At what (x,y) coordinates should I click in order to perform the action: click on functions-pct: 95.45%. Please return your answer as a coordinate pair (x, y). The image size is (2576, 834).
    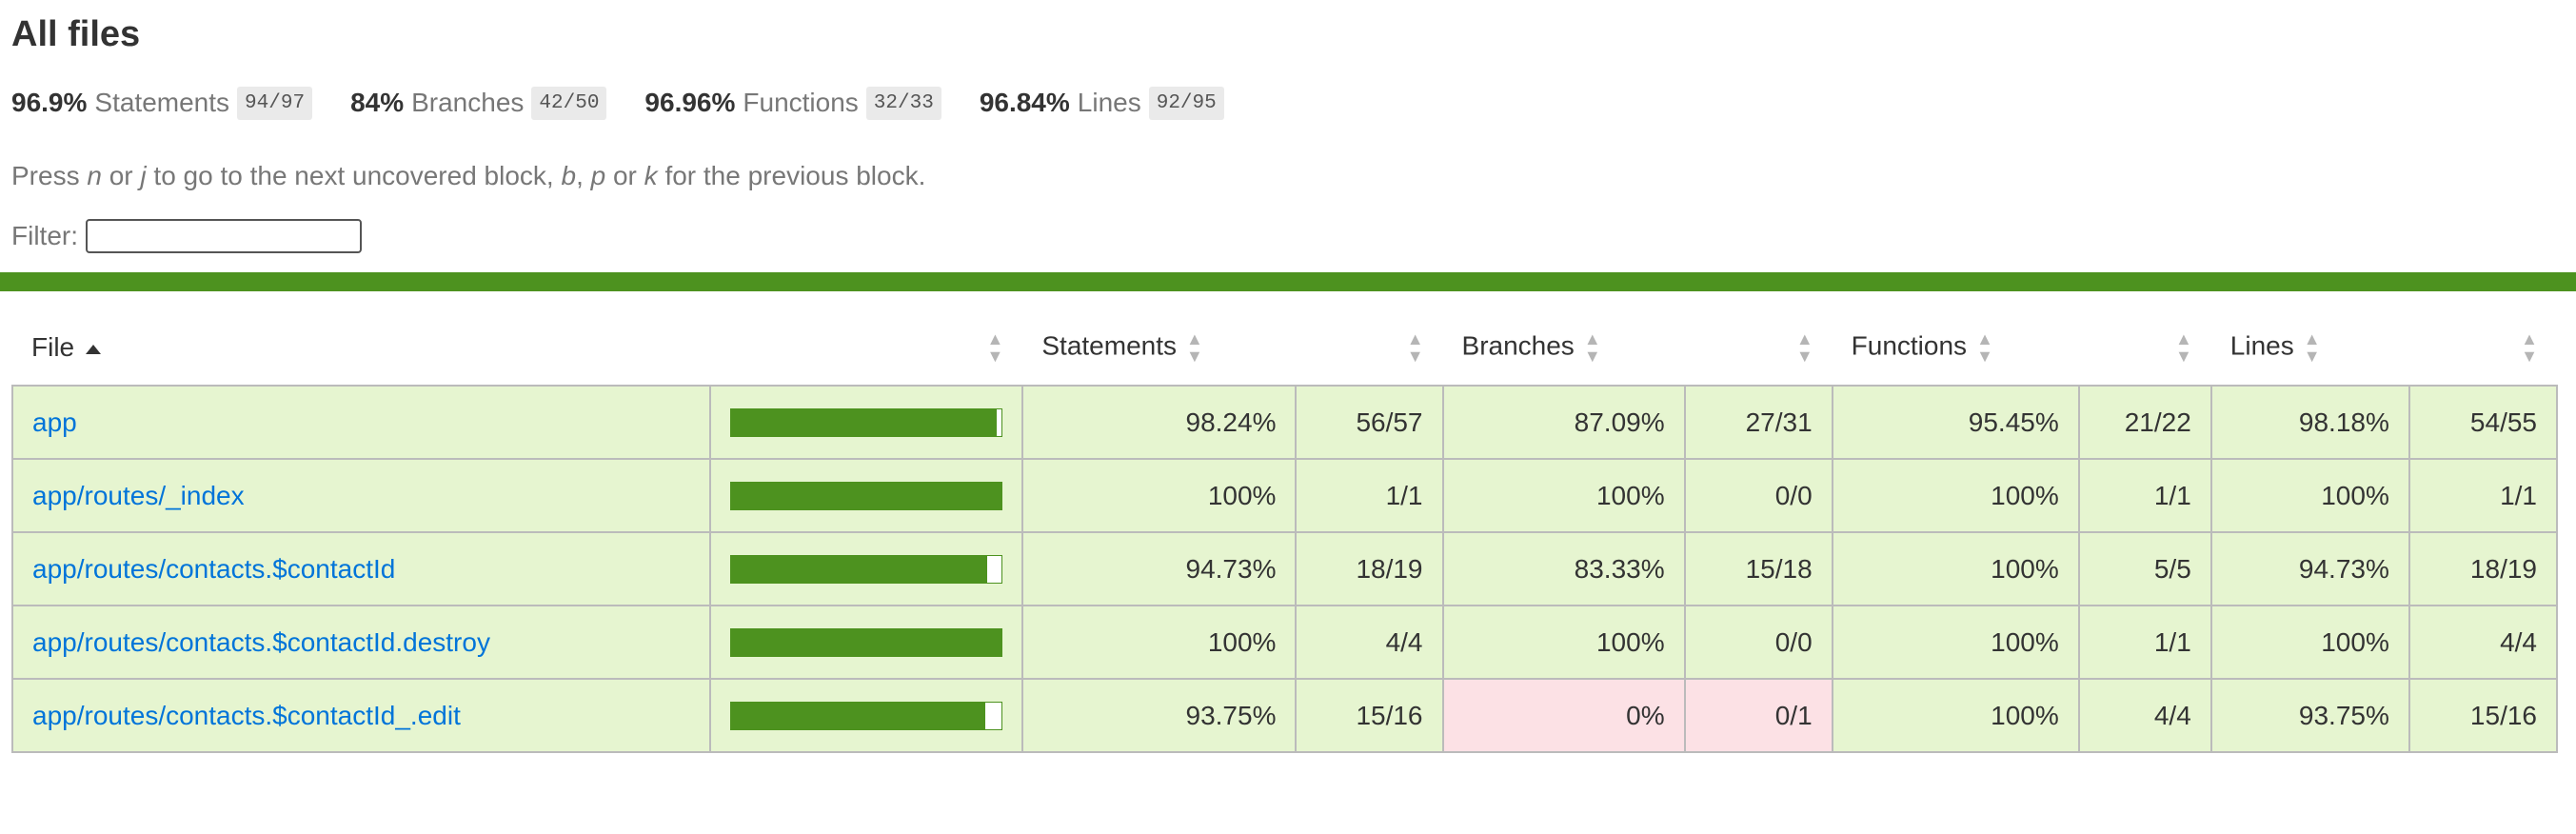
    Looking at the image, I should click on (1955, 422).